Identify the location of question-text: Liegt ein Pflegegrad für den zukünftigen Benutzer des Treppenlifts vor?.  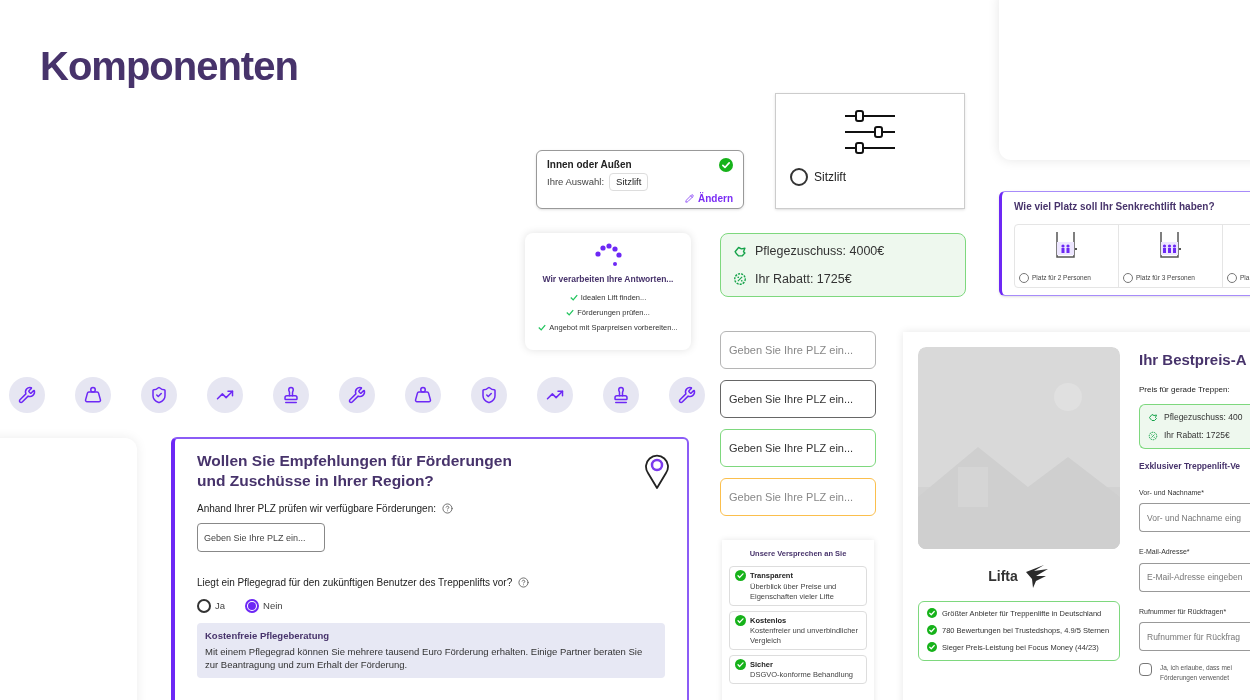
(355, 583).